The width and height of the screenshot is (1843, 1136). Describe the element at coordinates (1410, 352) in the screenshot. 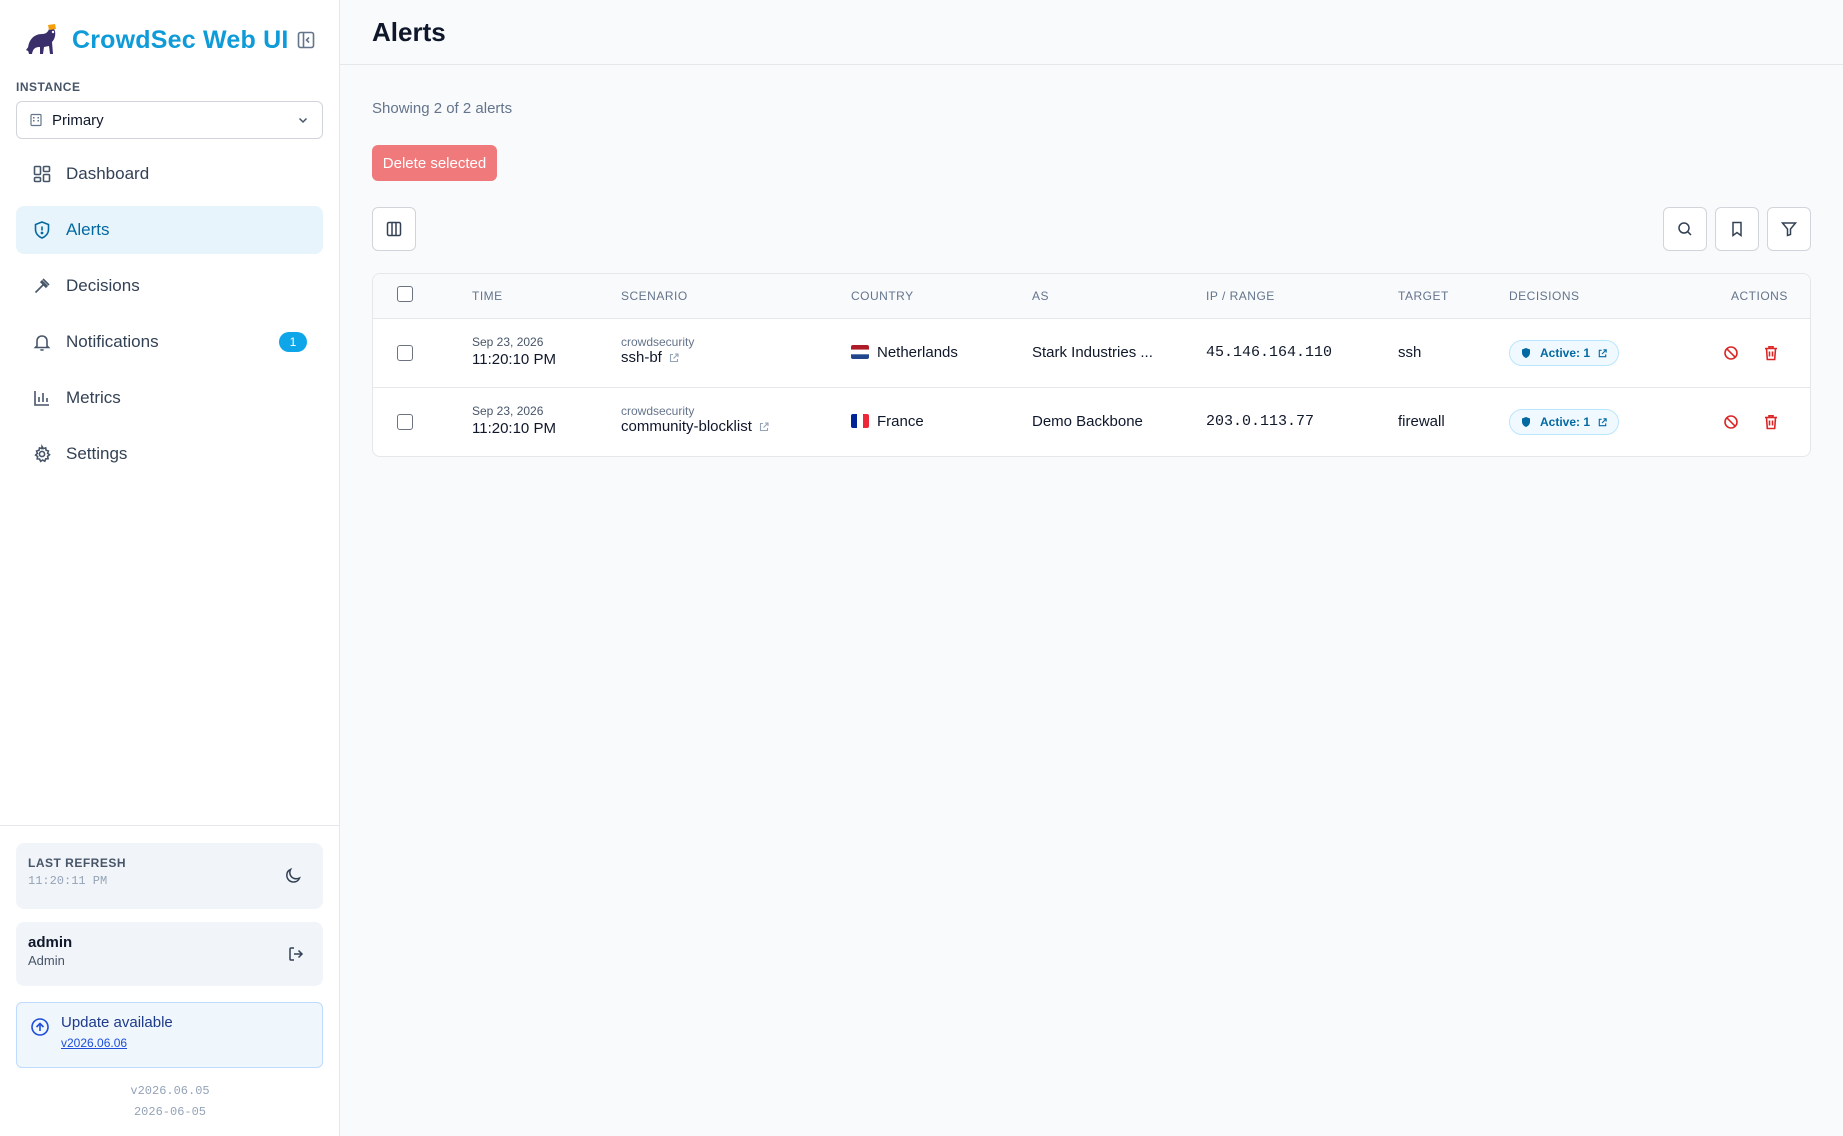

I see `target-cell: ssh` at that location.